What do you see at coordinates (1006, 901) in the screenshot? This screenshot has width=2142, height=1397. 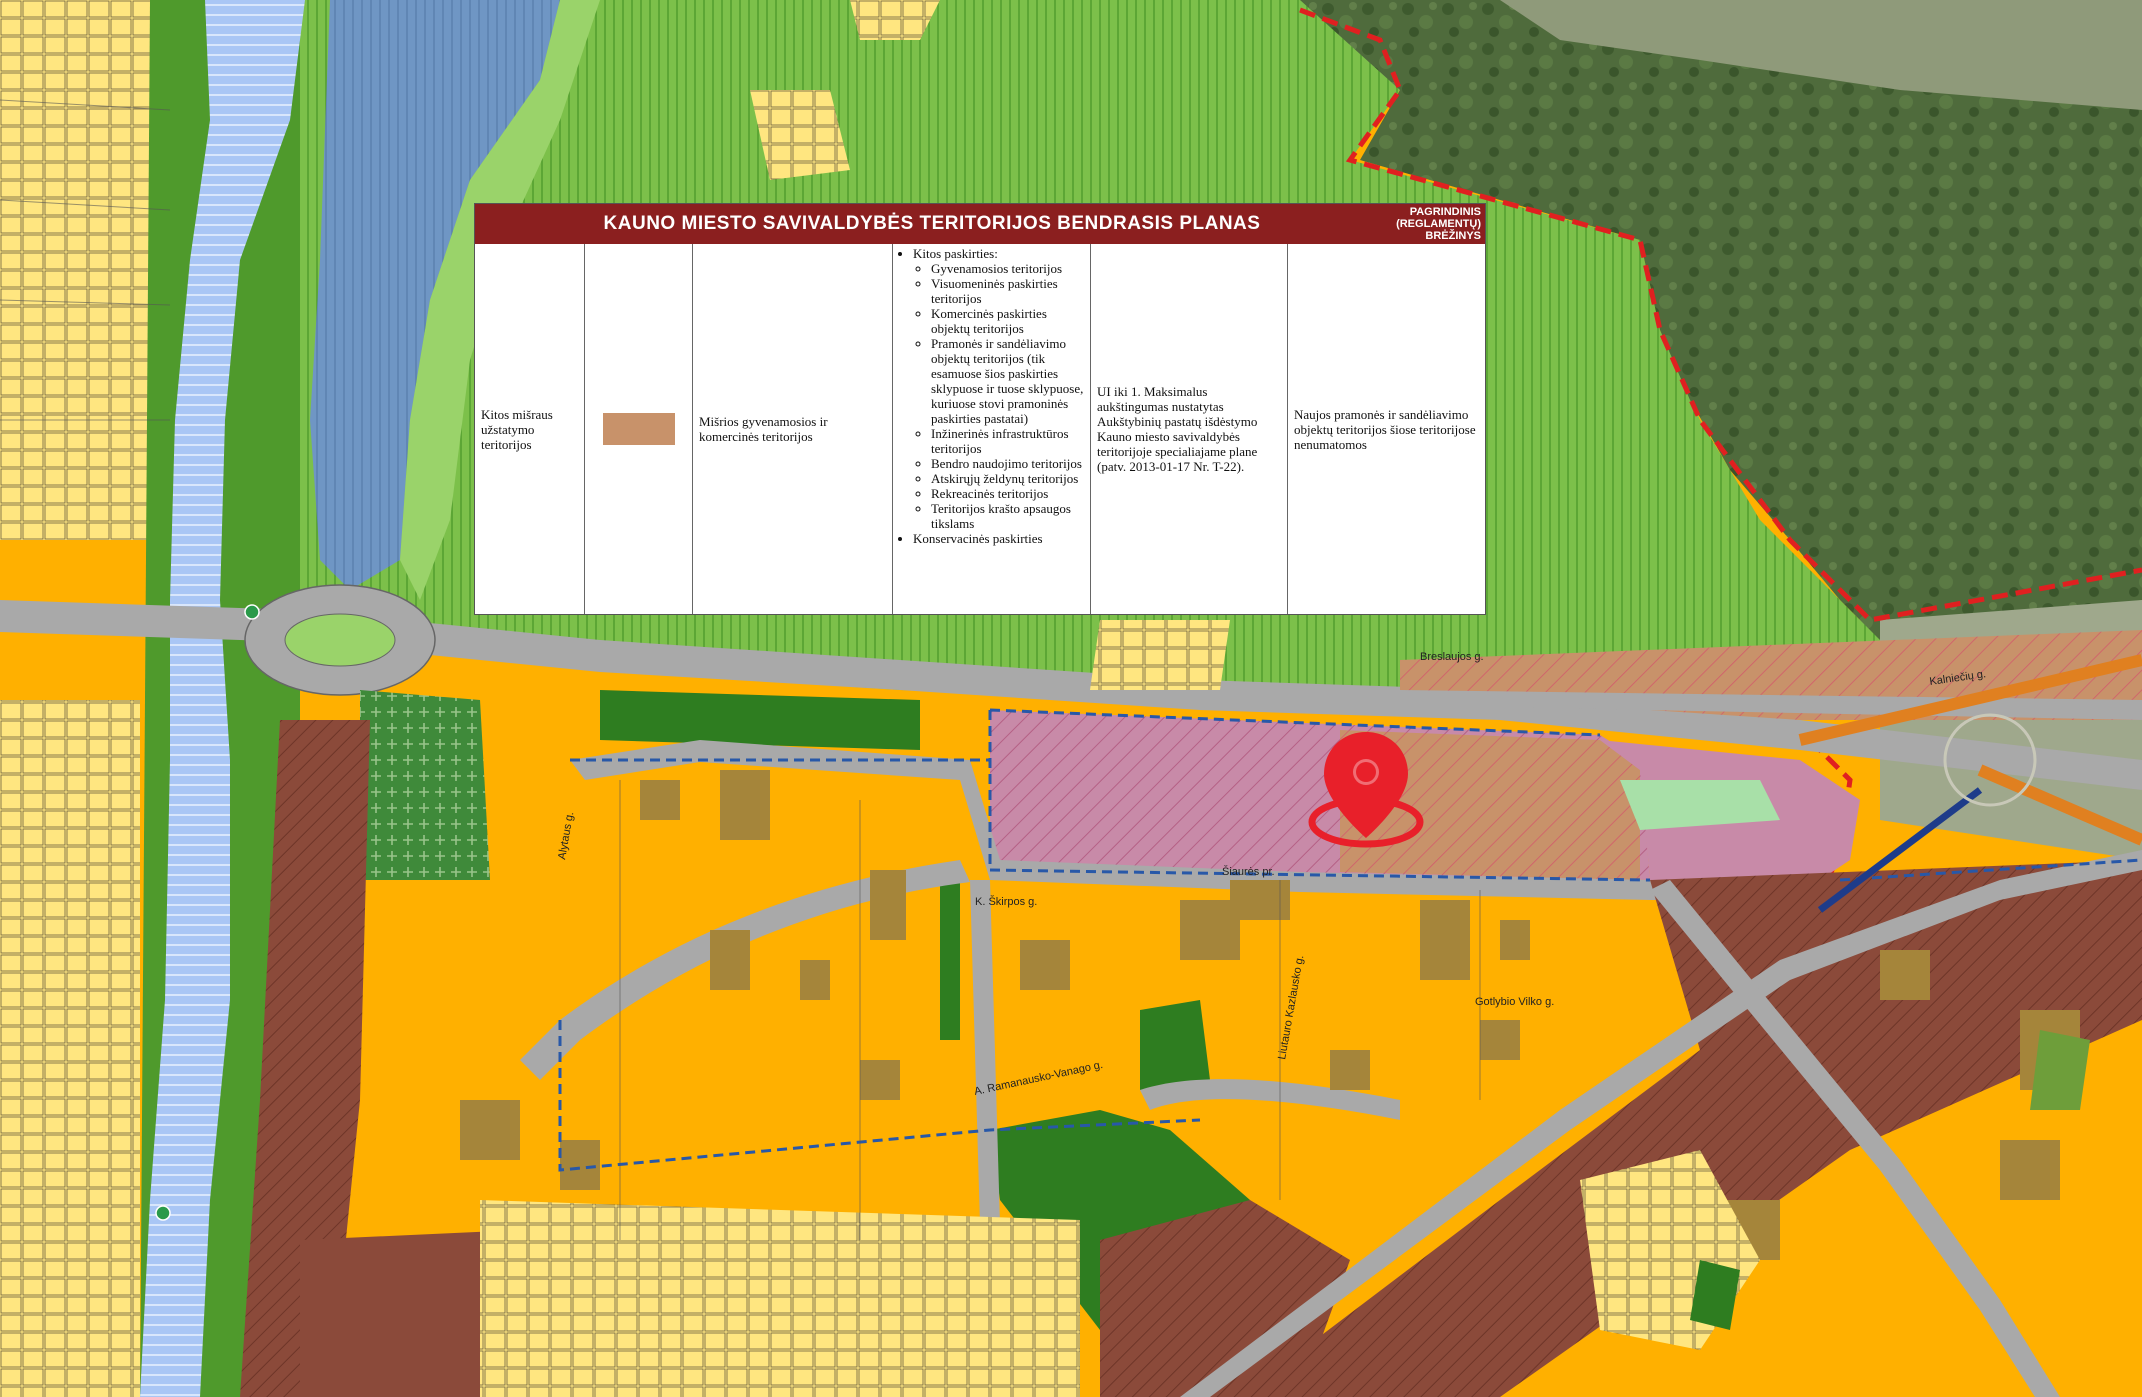 I see `street-label-2: K. Škirpos g.` at bounding box center [1006, 901].